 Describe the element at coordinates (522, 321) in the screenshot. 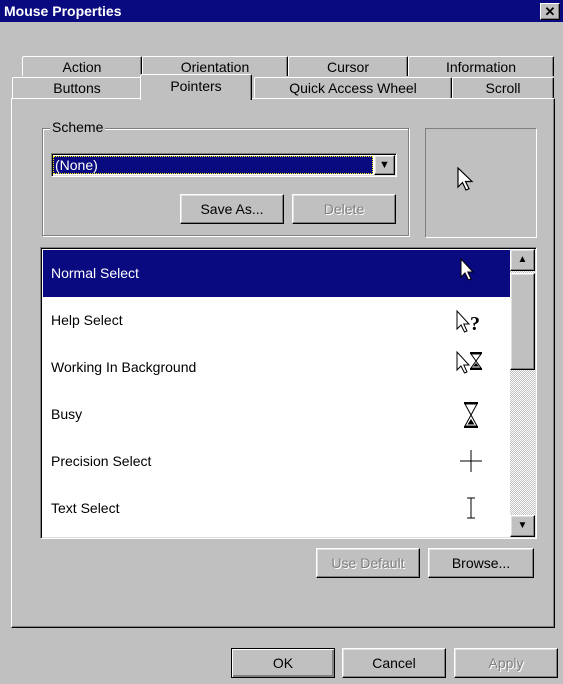

I see `scrollbar-thumb` at that location.